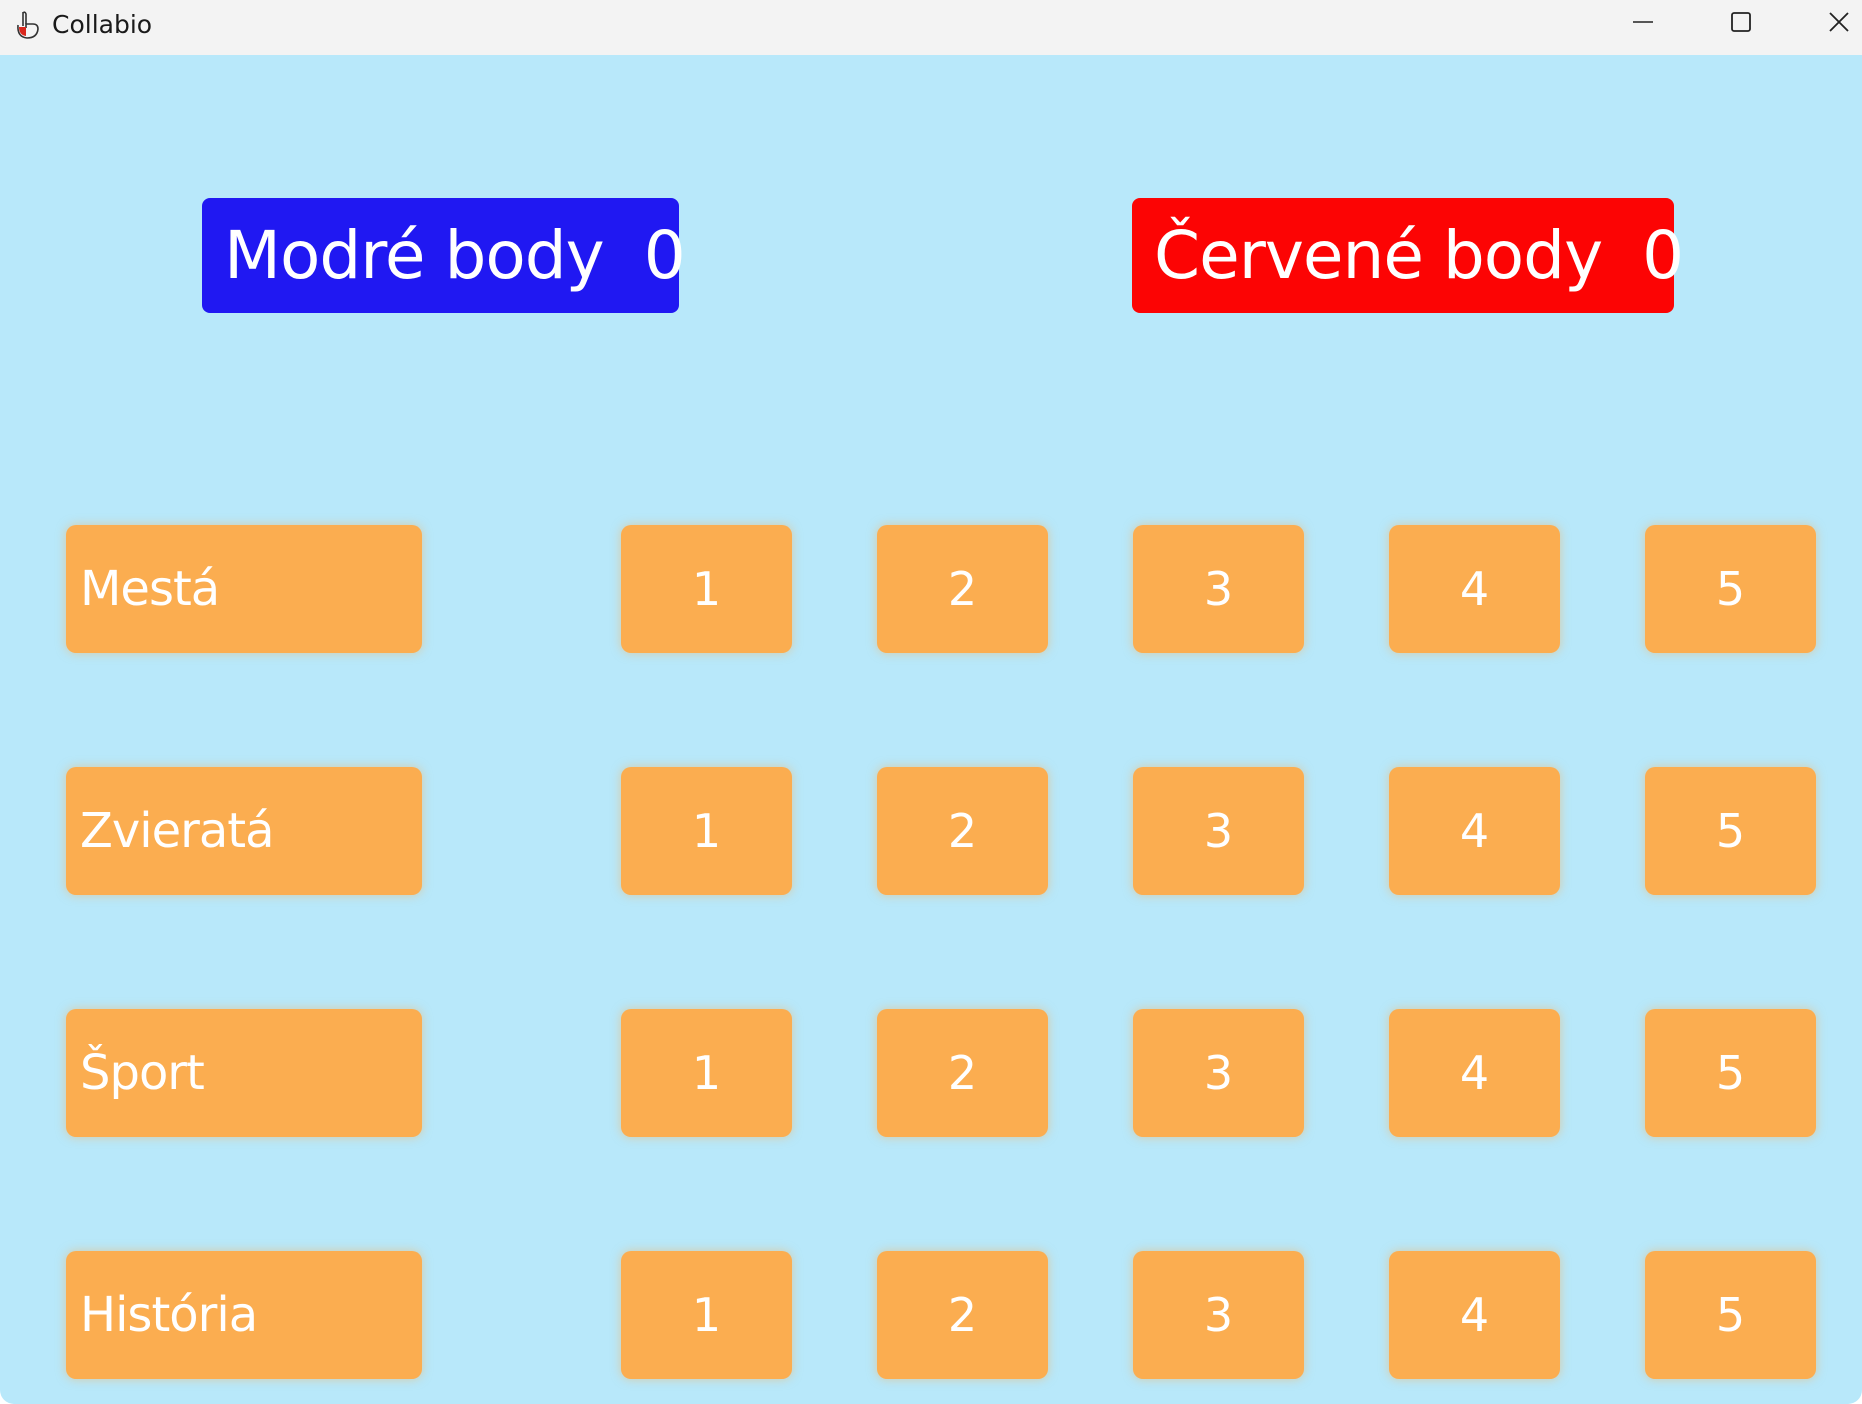 This screenshot has width=1862, height=1404. What do you see at coordinates (244, 589) in the screenshot?
I see `category-mesta: Mestá` at bounding box center [244, 589].